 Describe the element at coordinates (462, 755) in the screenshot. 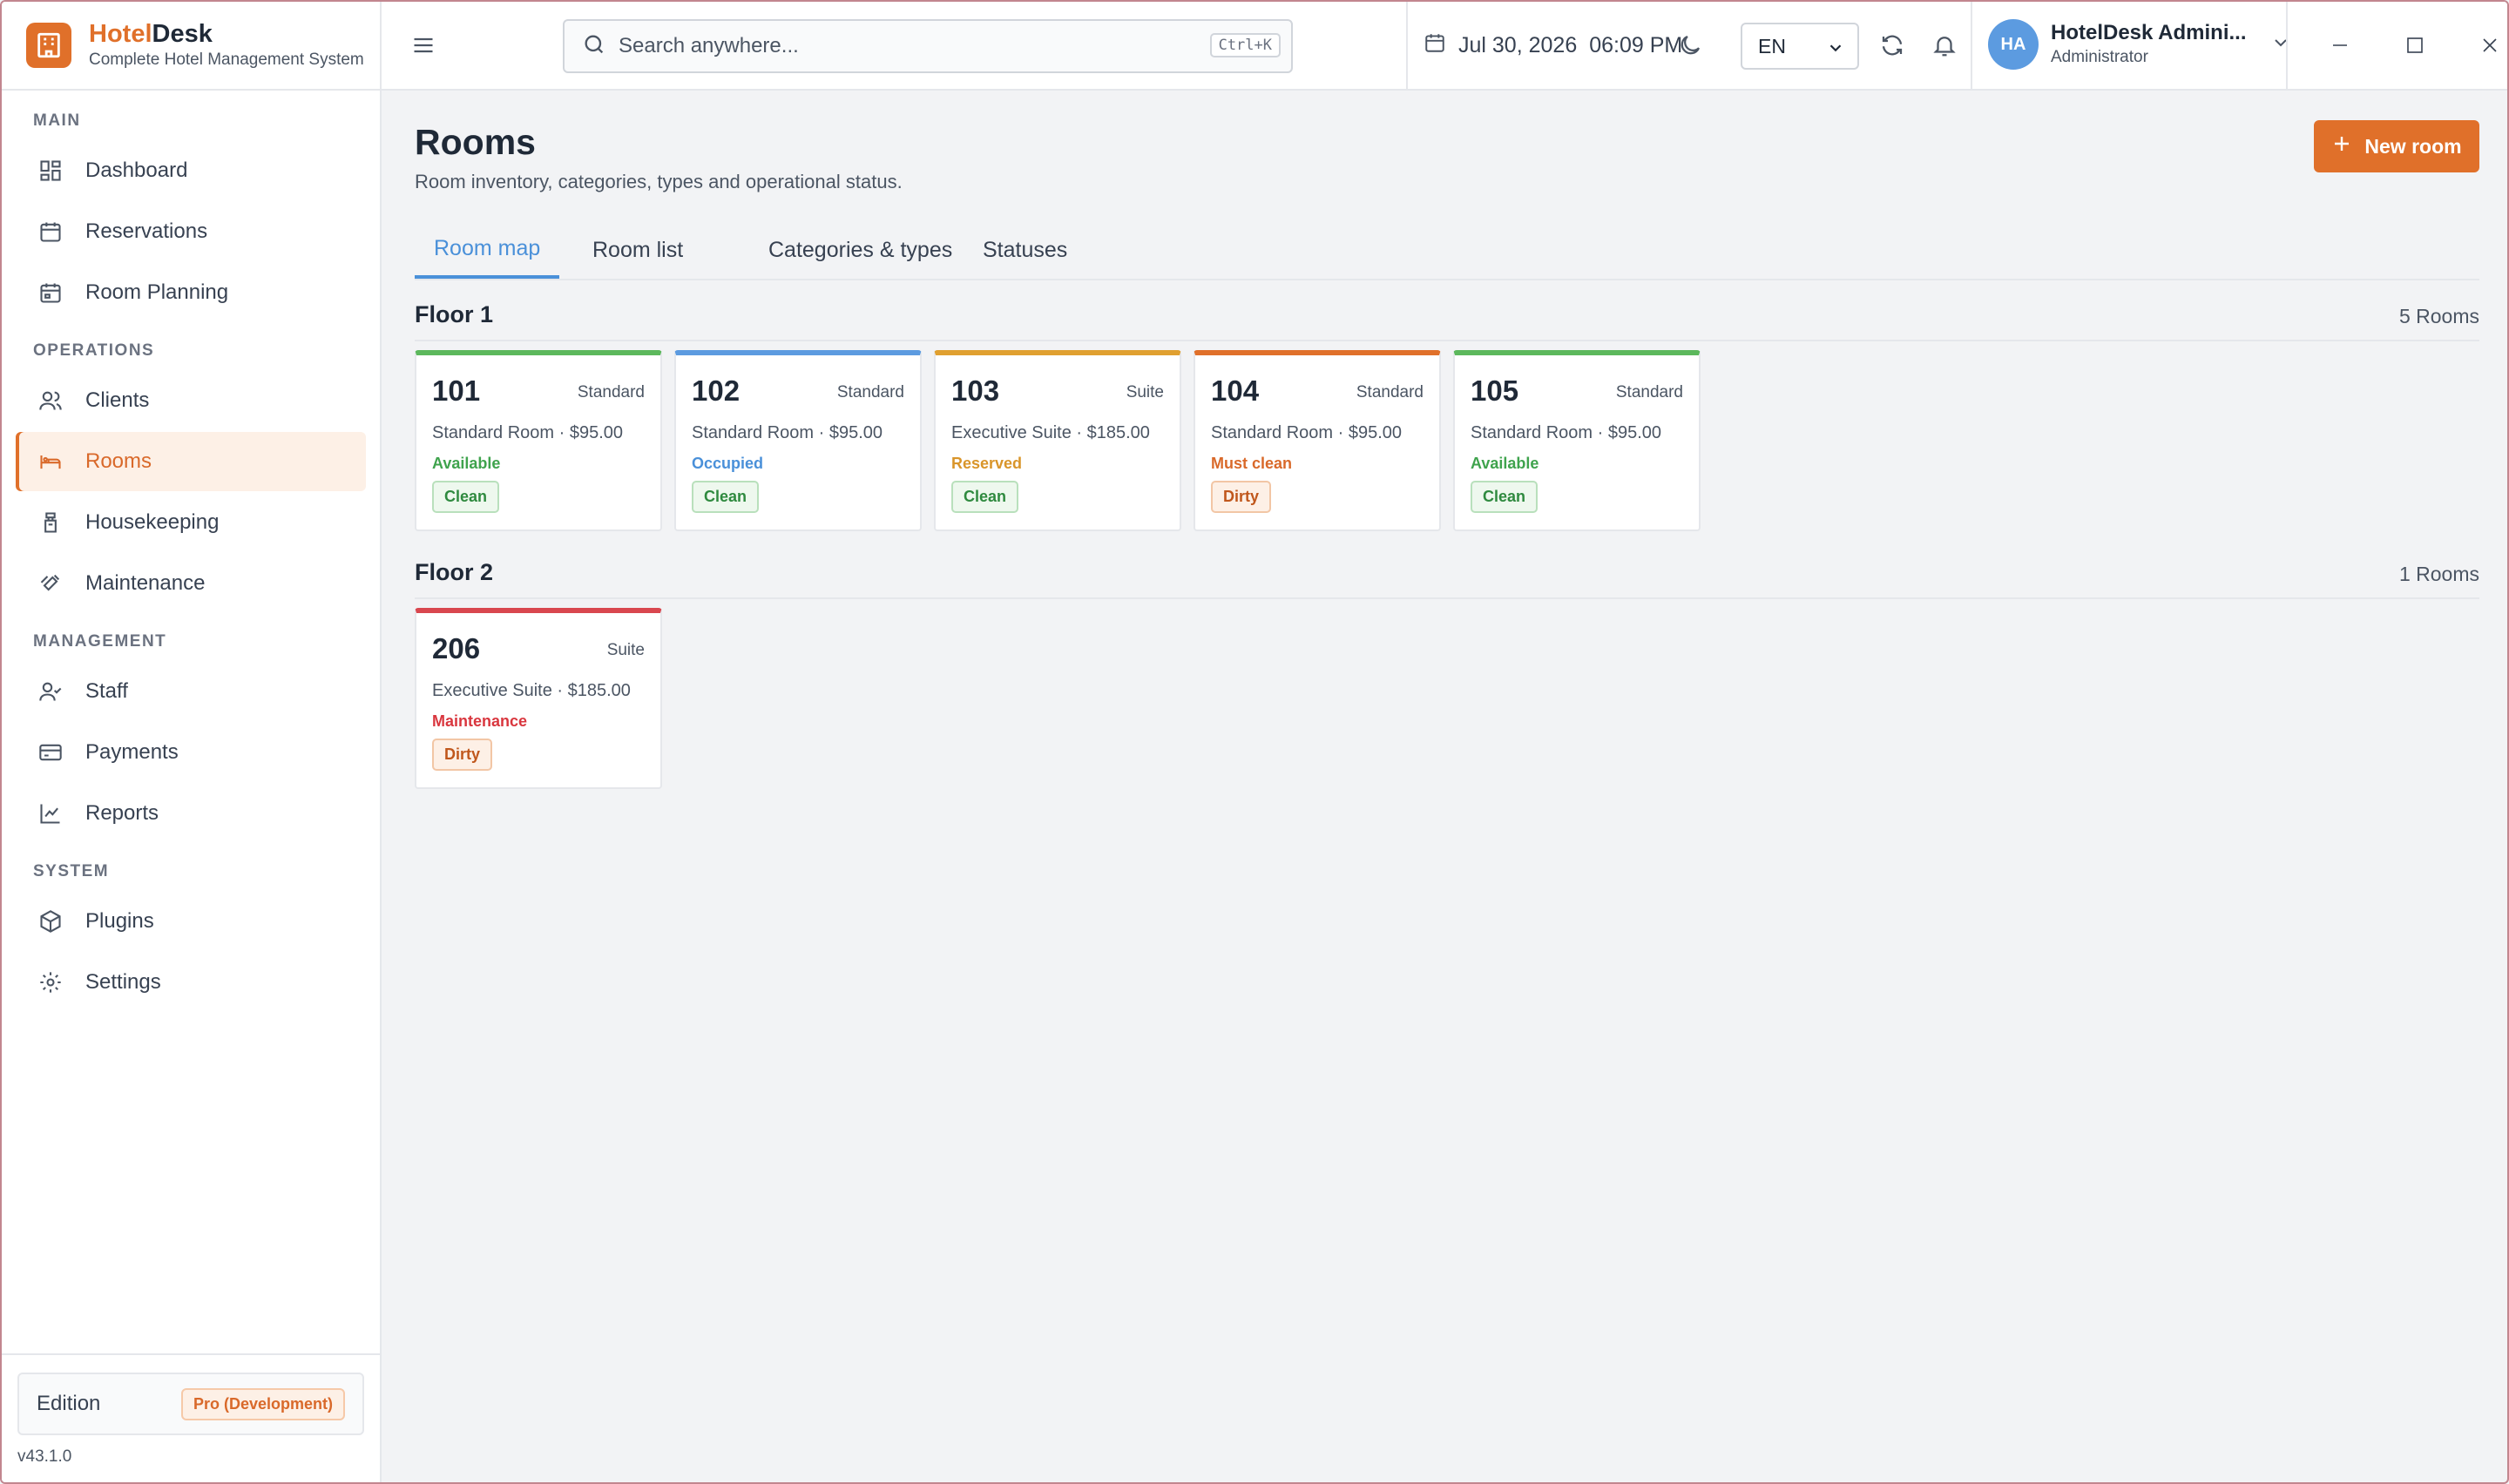

I see `housekeeping-badge: Dirty` at that location.